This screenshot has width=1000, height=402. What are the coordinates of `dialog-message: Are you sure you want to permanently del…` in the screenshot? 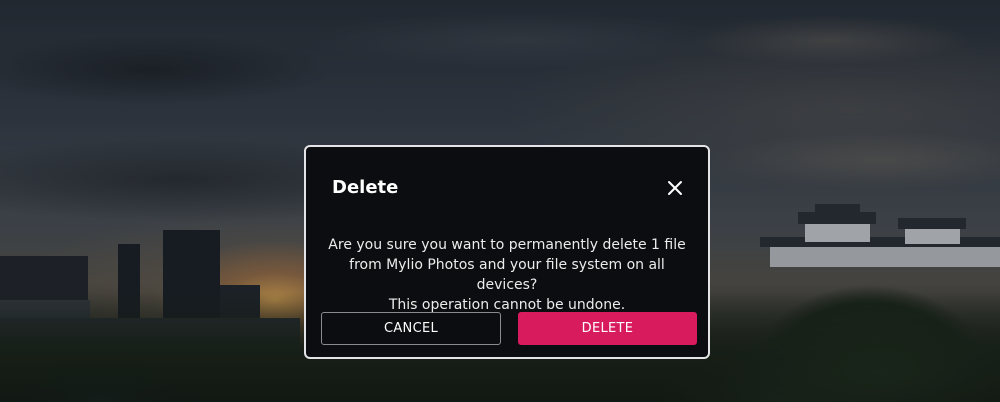 It's located at (507, 275).